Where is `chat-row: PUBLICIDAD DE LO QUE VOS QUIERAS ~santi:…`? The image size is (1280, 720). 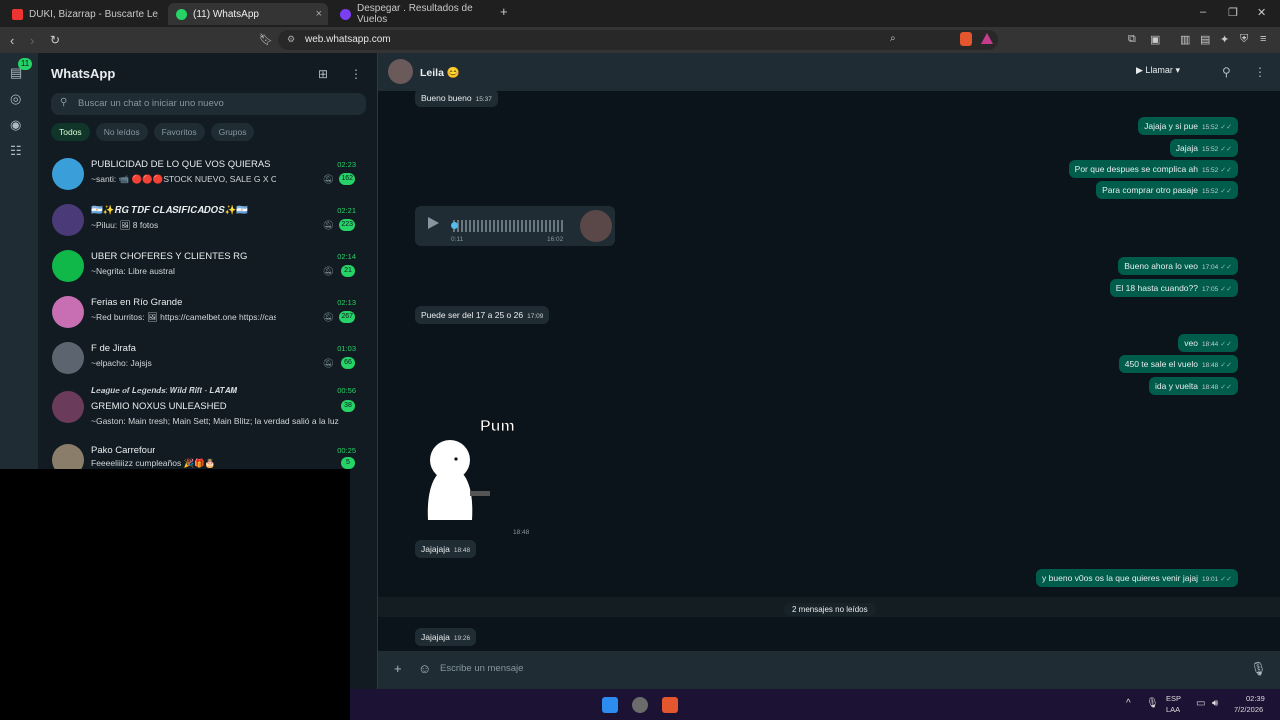
chat-row: PUBLICIDAD DE LO QUE VOS QUIERAS ~santi:… is located at coordinates (203, 176).